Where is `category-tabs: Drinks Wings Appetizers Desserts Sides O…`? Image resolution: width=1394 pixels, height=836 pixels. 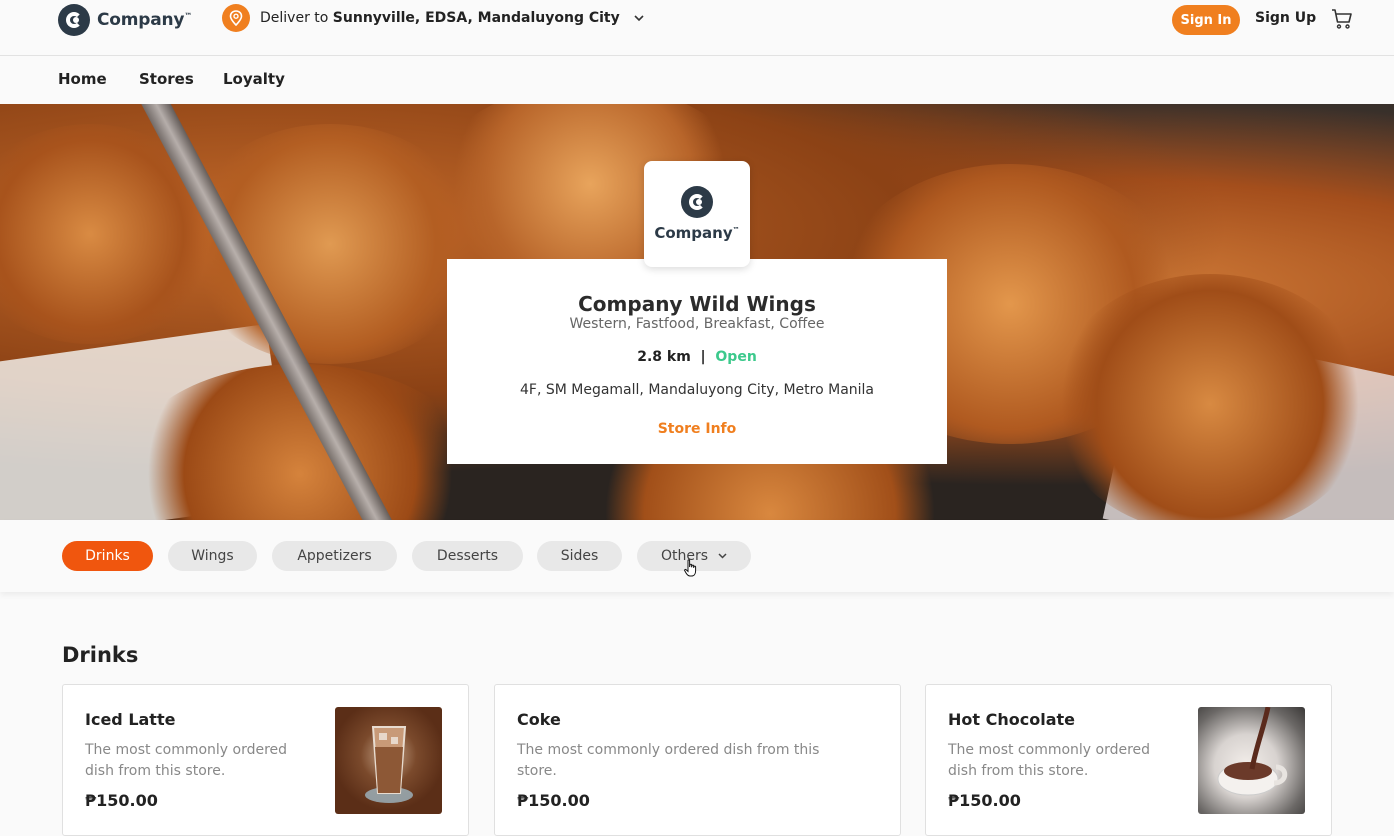
category-tabs: Drinks Wings Appetizers Desserts Sides O… is located at coordinates (697, 556).